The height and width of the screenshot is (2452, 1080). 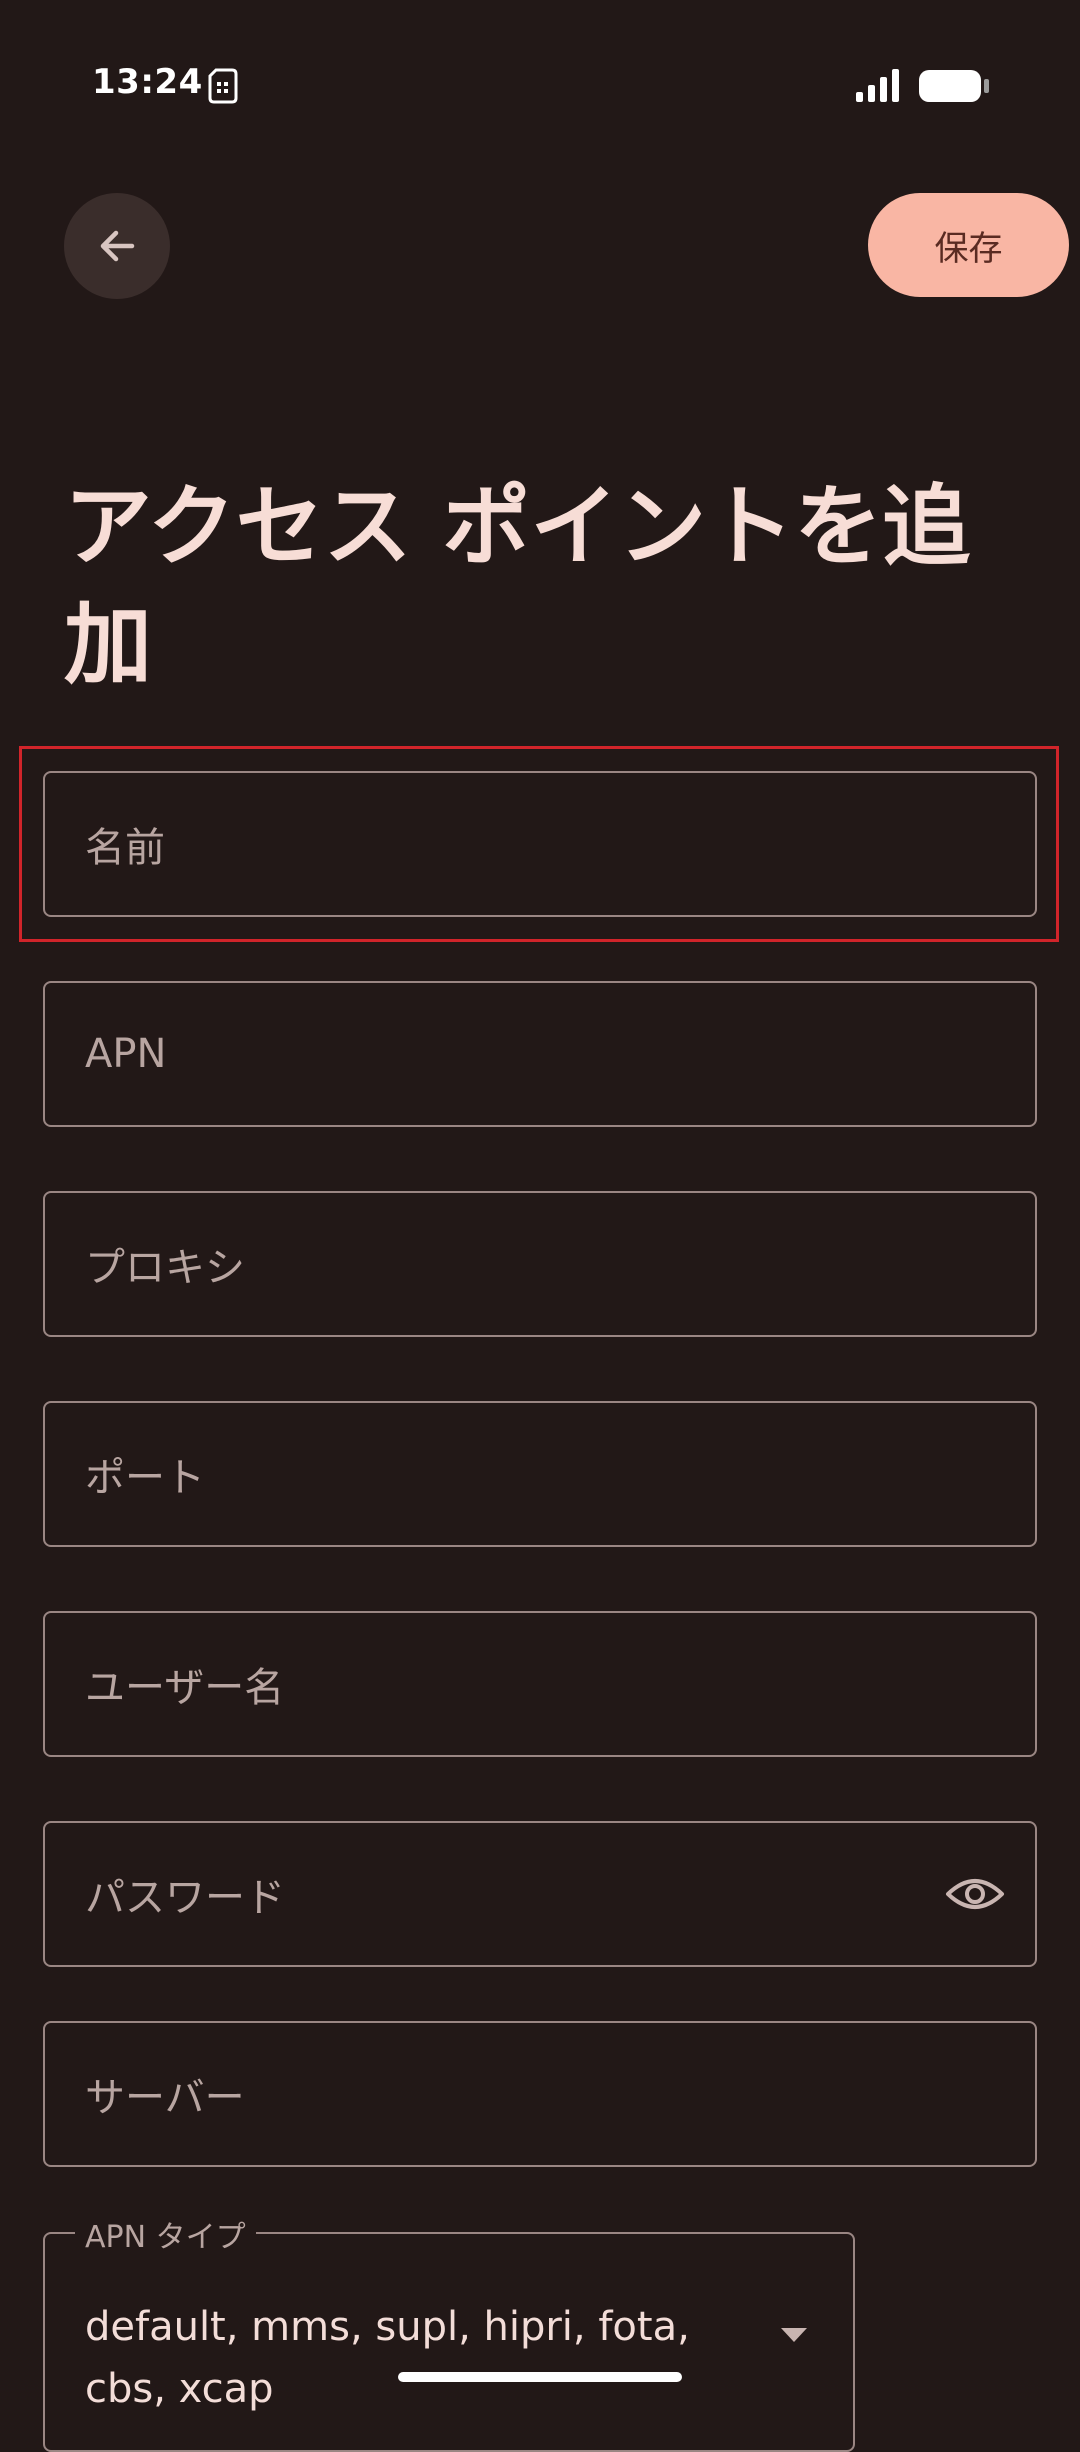 I want to click on signal-icon, so click(x=877, y=85).